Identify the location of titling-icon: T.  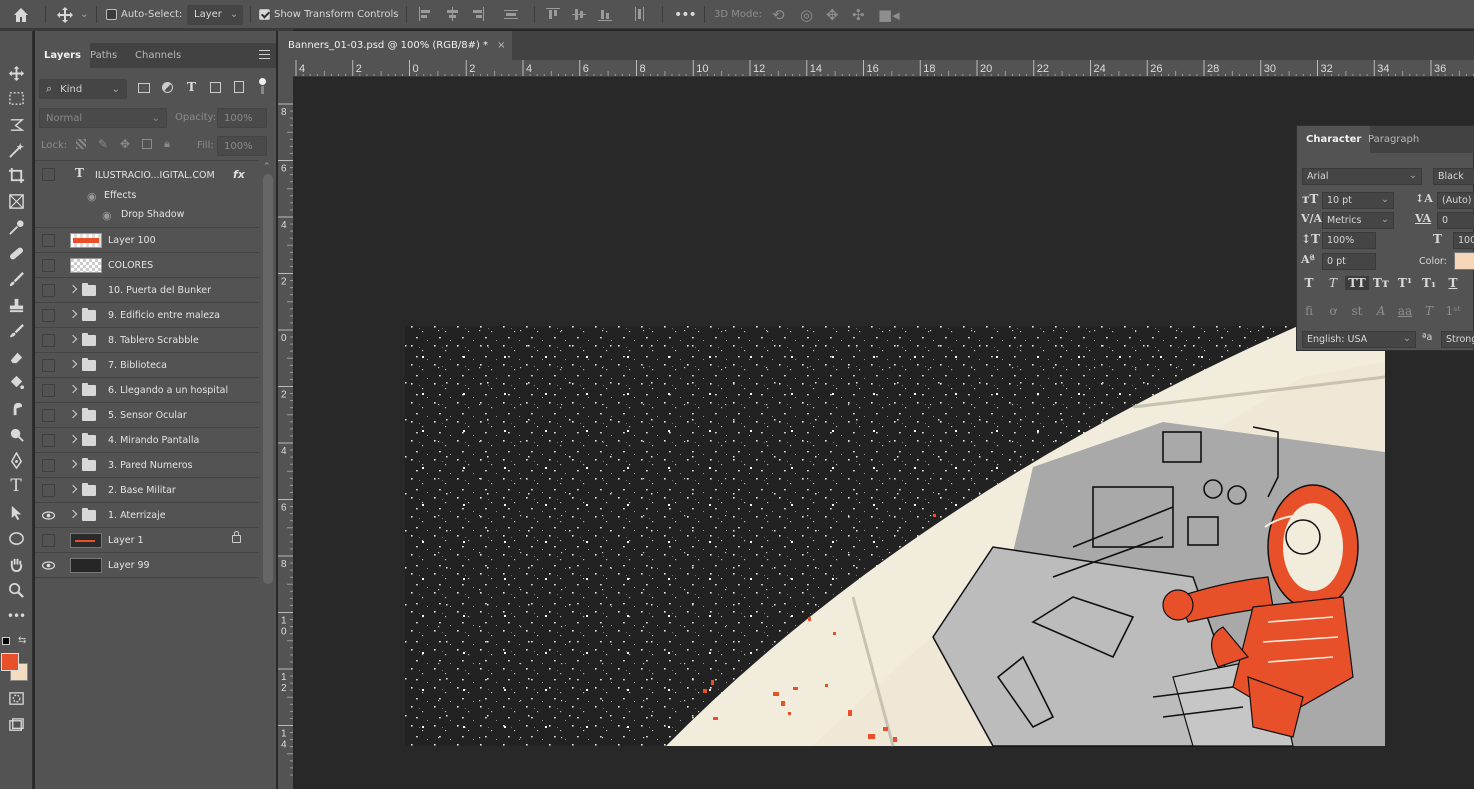
(1429, 311).